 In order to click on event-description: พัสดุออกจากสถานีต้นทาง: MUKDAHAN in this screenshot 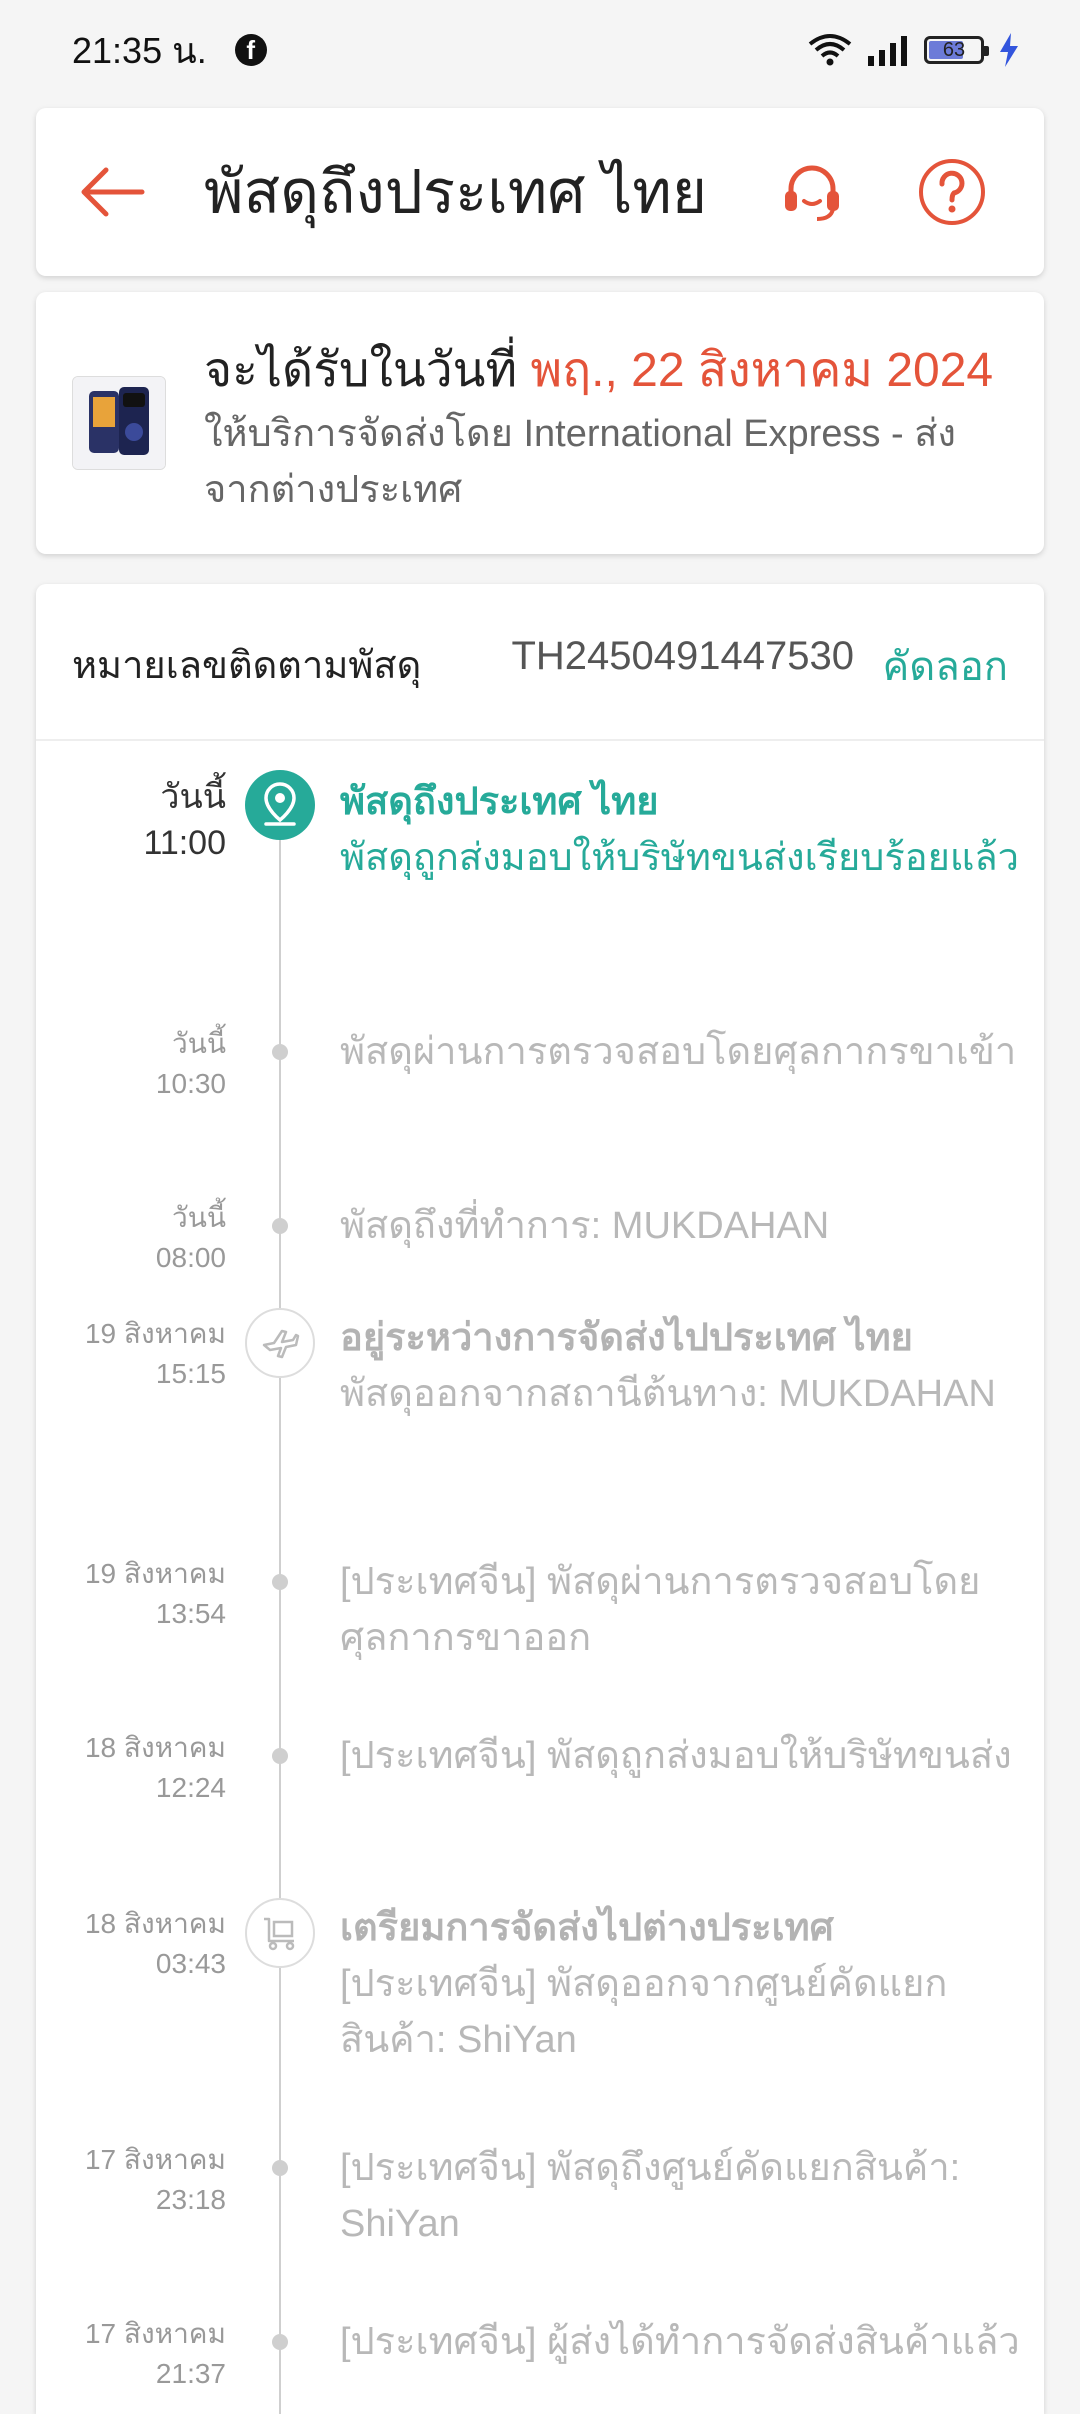, I will do `click(668, 1394)`.